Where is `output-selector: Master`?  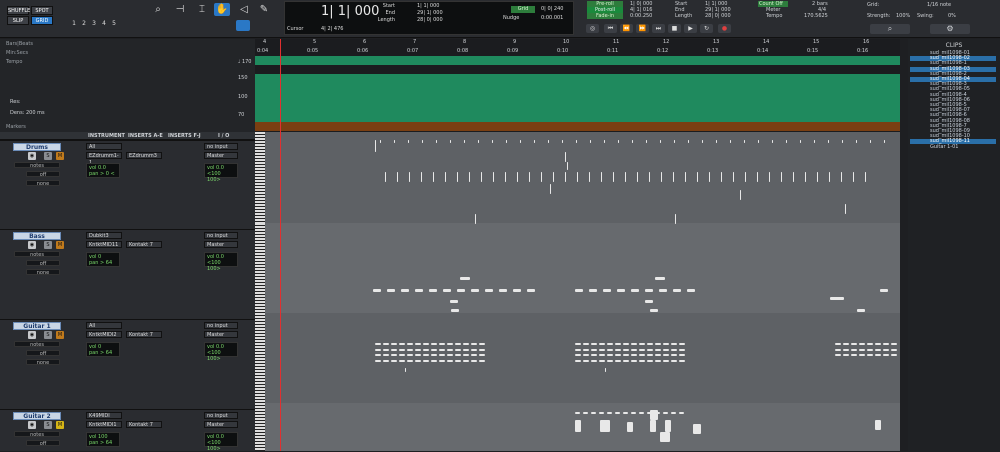
output-selector: Master is located at coordinates (221, 334).